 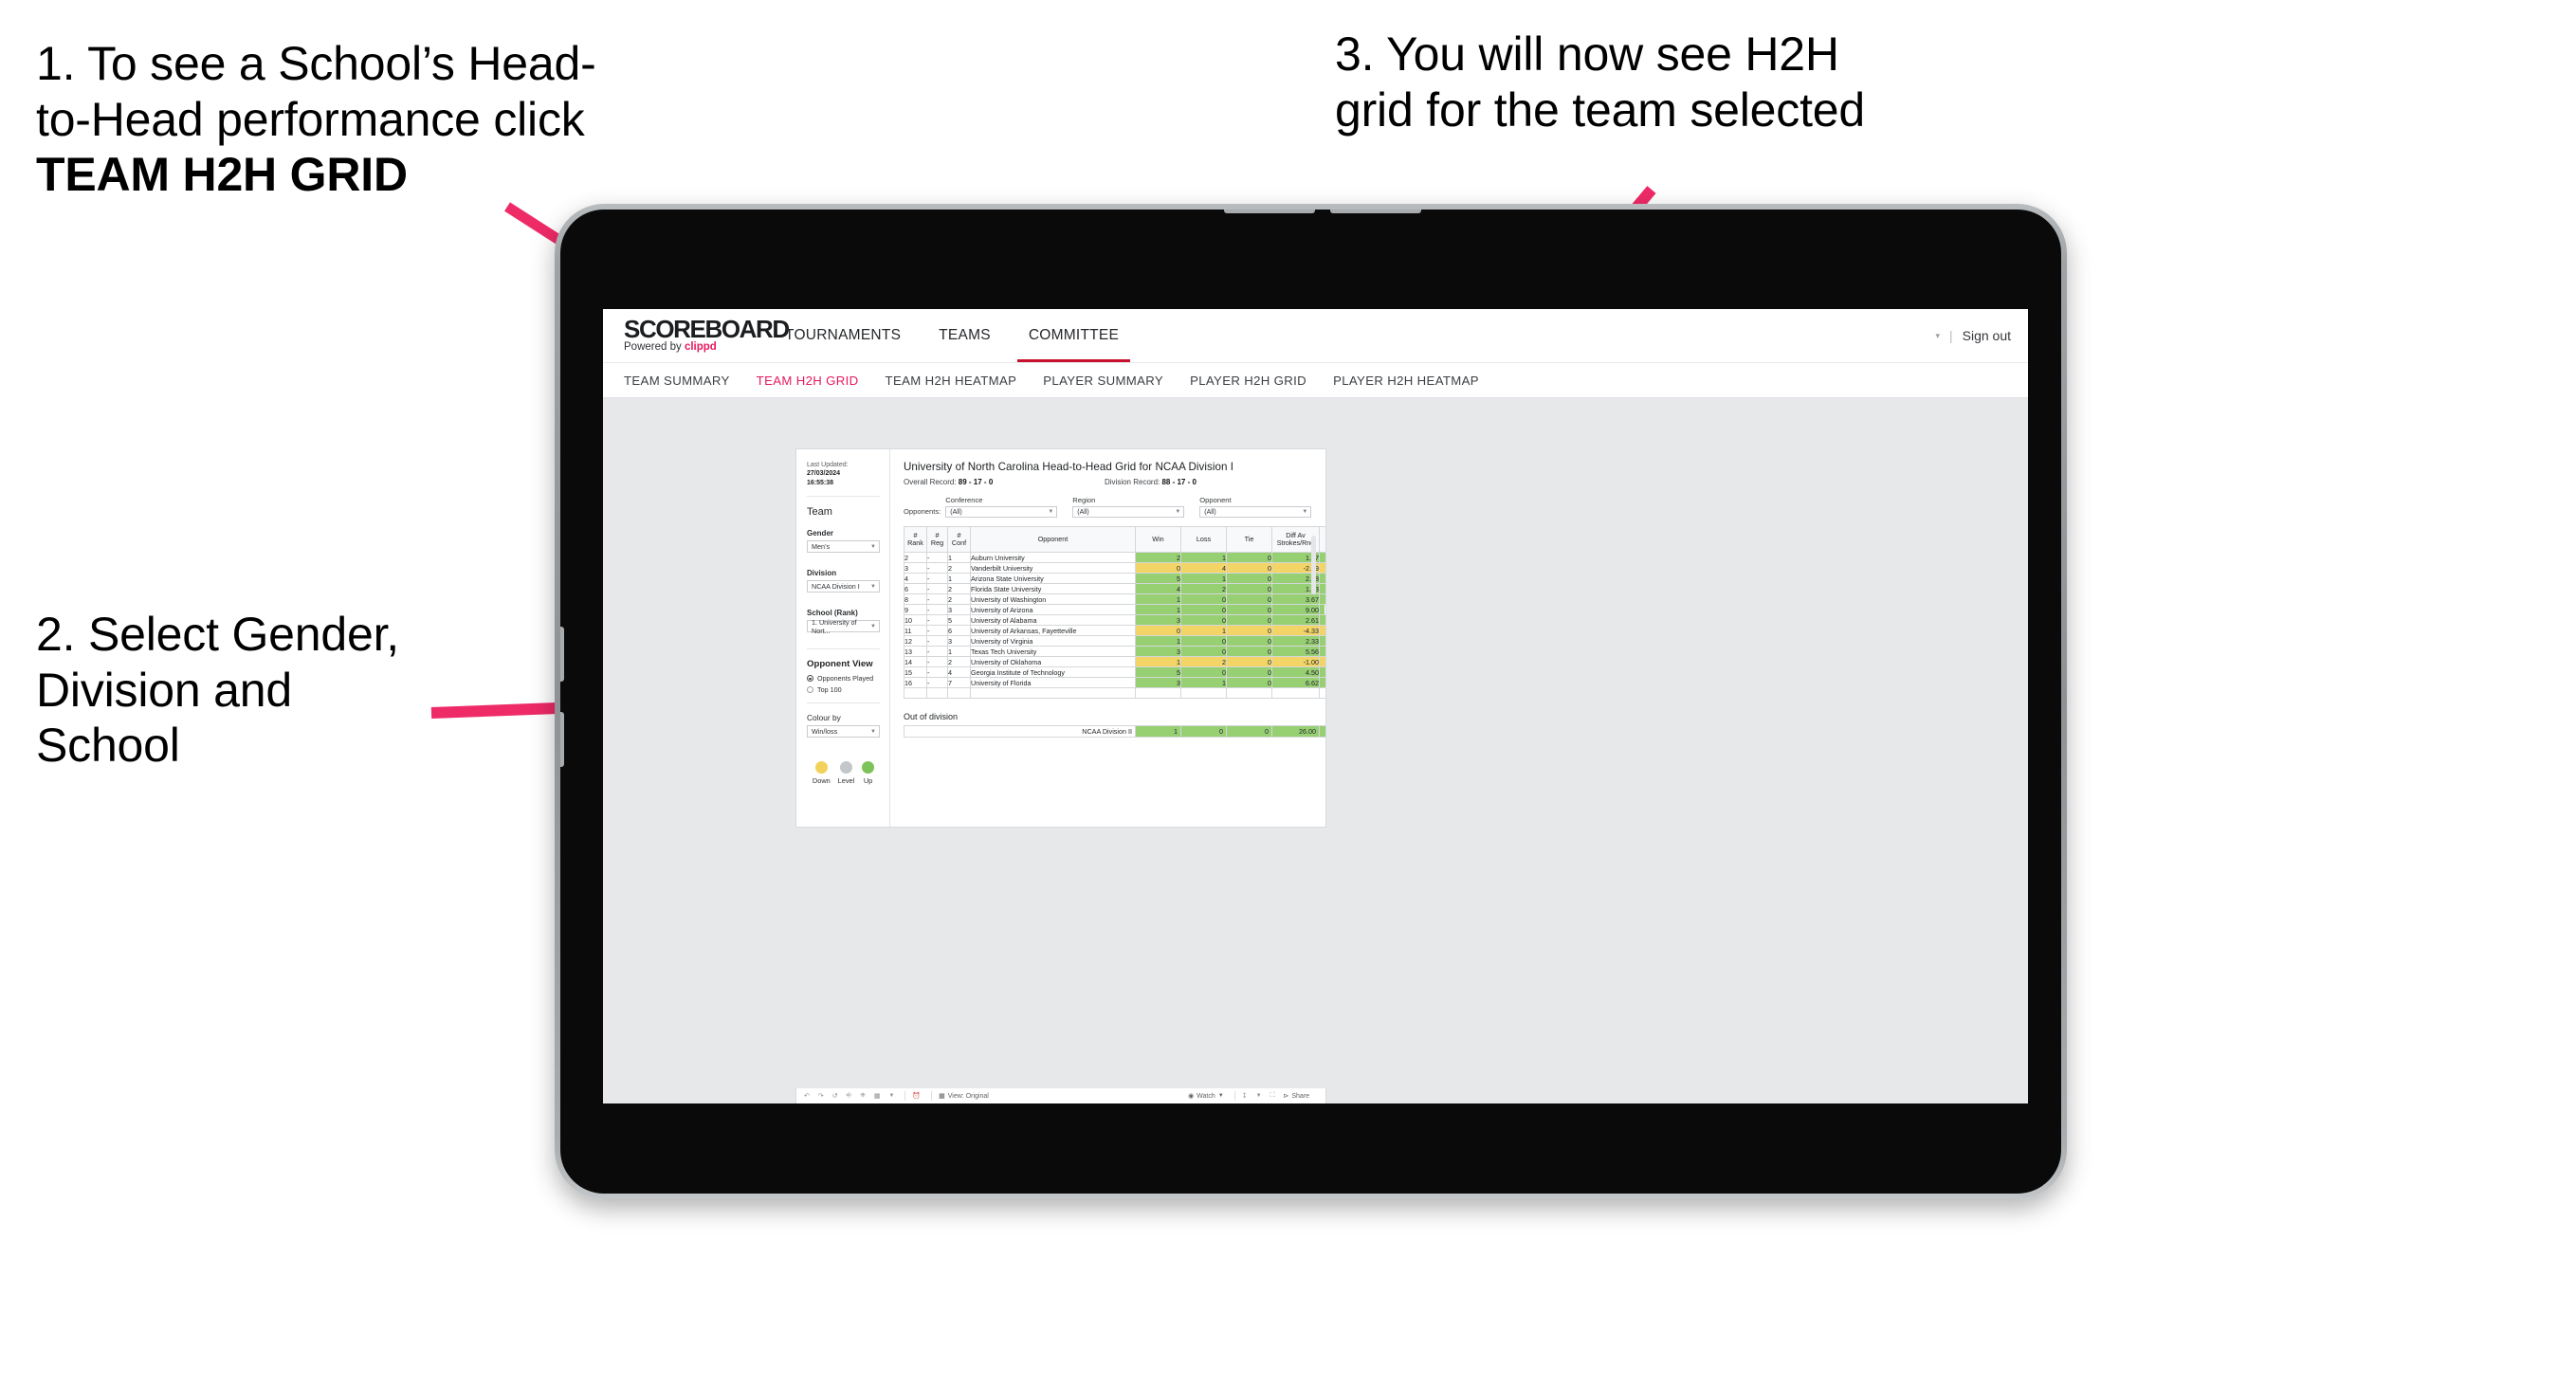 What do you see at coordinates (825, 732) in the screenshot?
I see `colour-by-select-value: Win/loss` at bounding box center [825, 732].